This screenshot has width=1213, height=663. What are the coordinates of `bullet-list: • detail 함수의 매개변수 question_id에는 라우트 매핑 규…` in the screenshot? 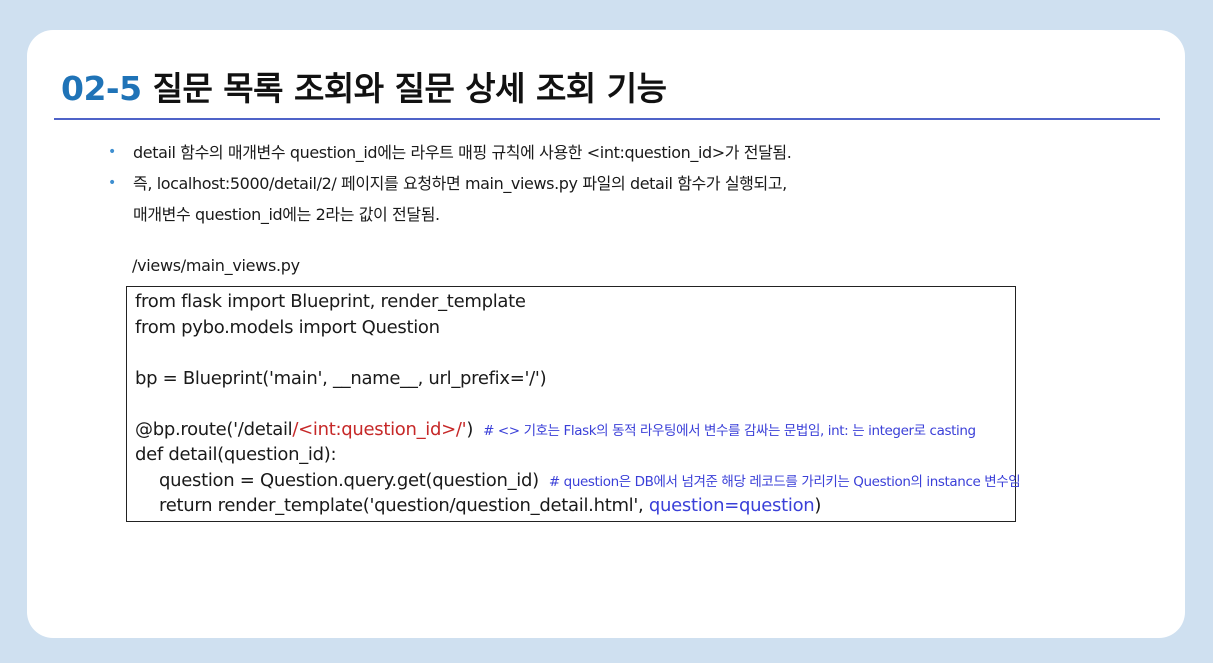 It's located at (625, 183).